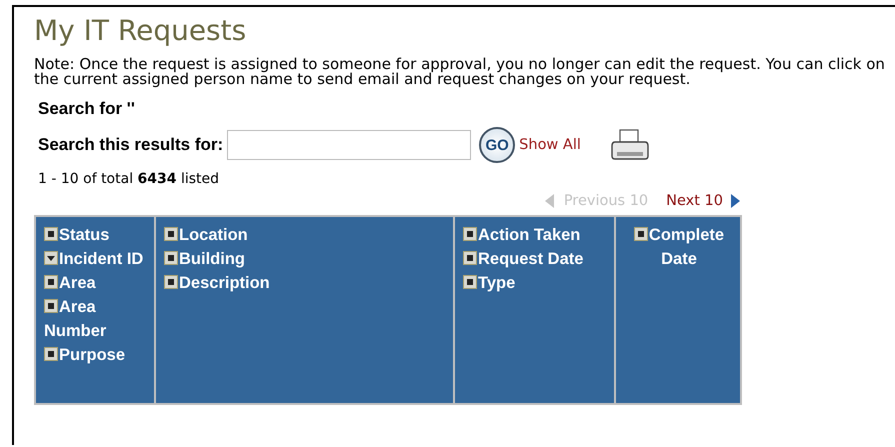  Describe the element at coordinates (735, 201) in the screenshot. I see `right-arrow-icon` at that location.